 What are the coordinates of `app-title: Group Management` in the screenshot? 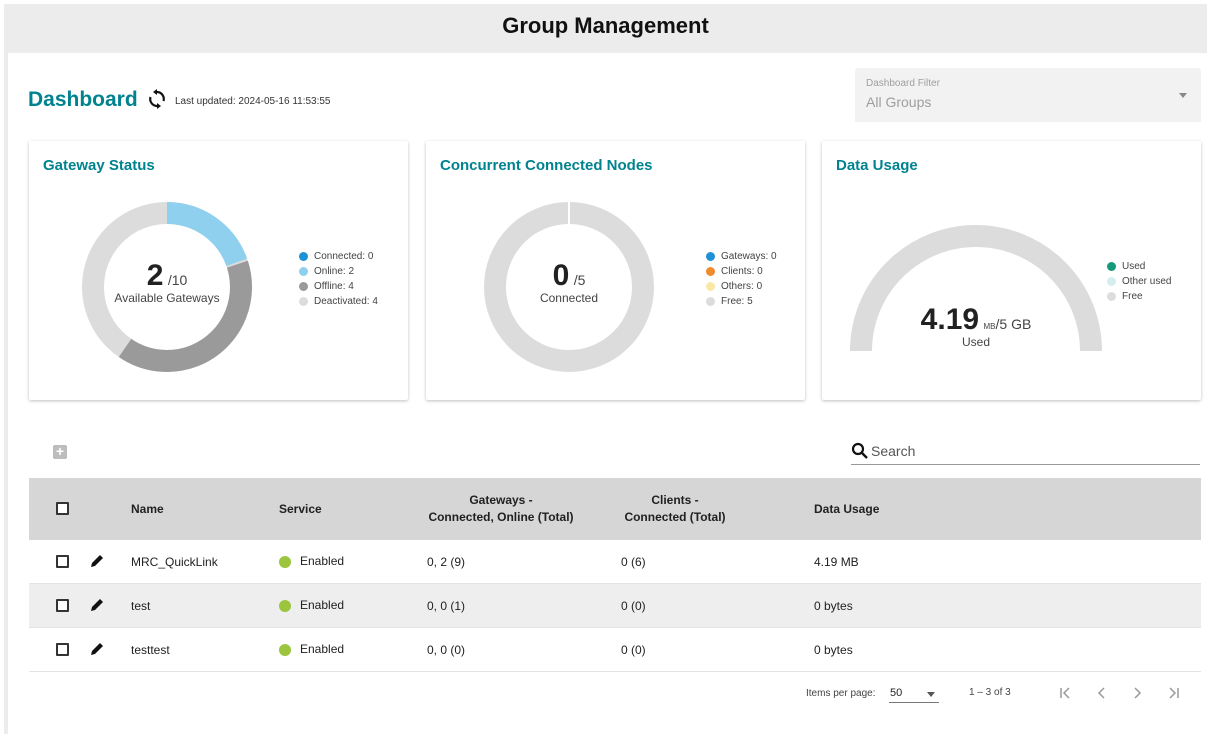 It's located at (605, 25).